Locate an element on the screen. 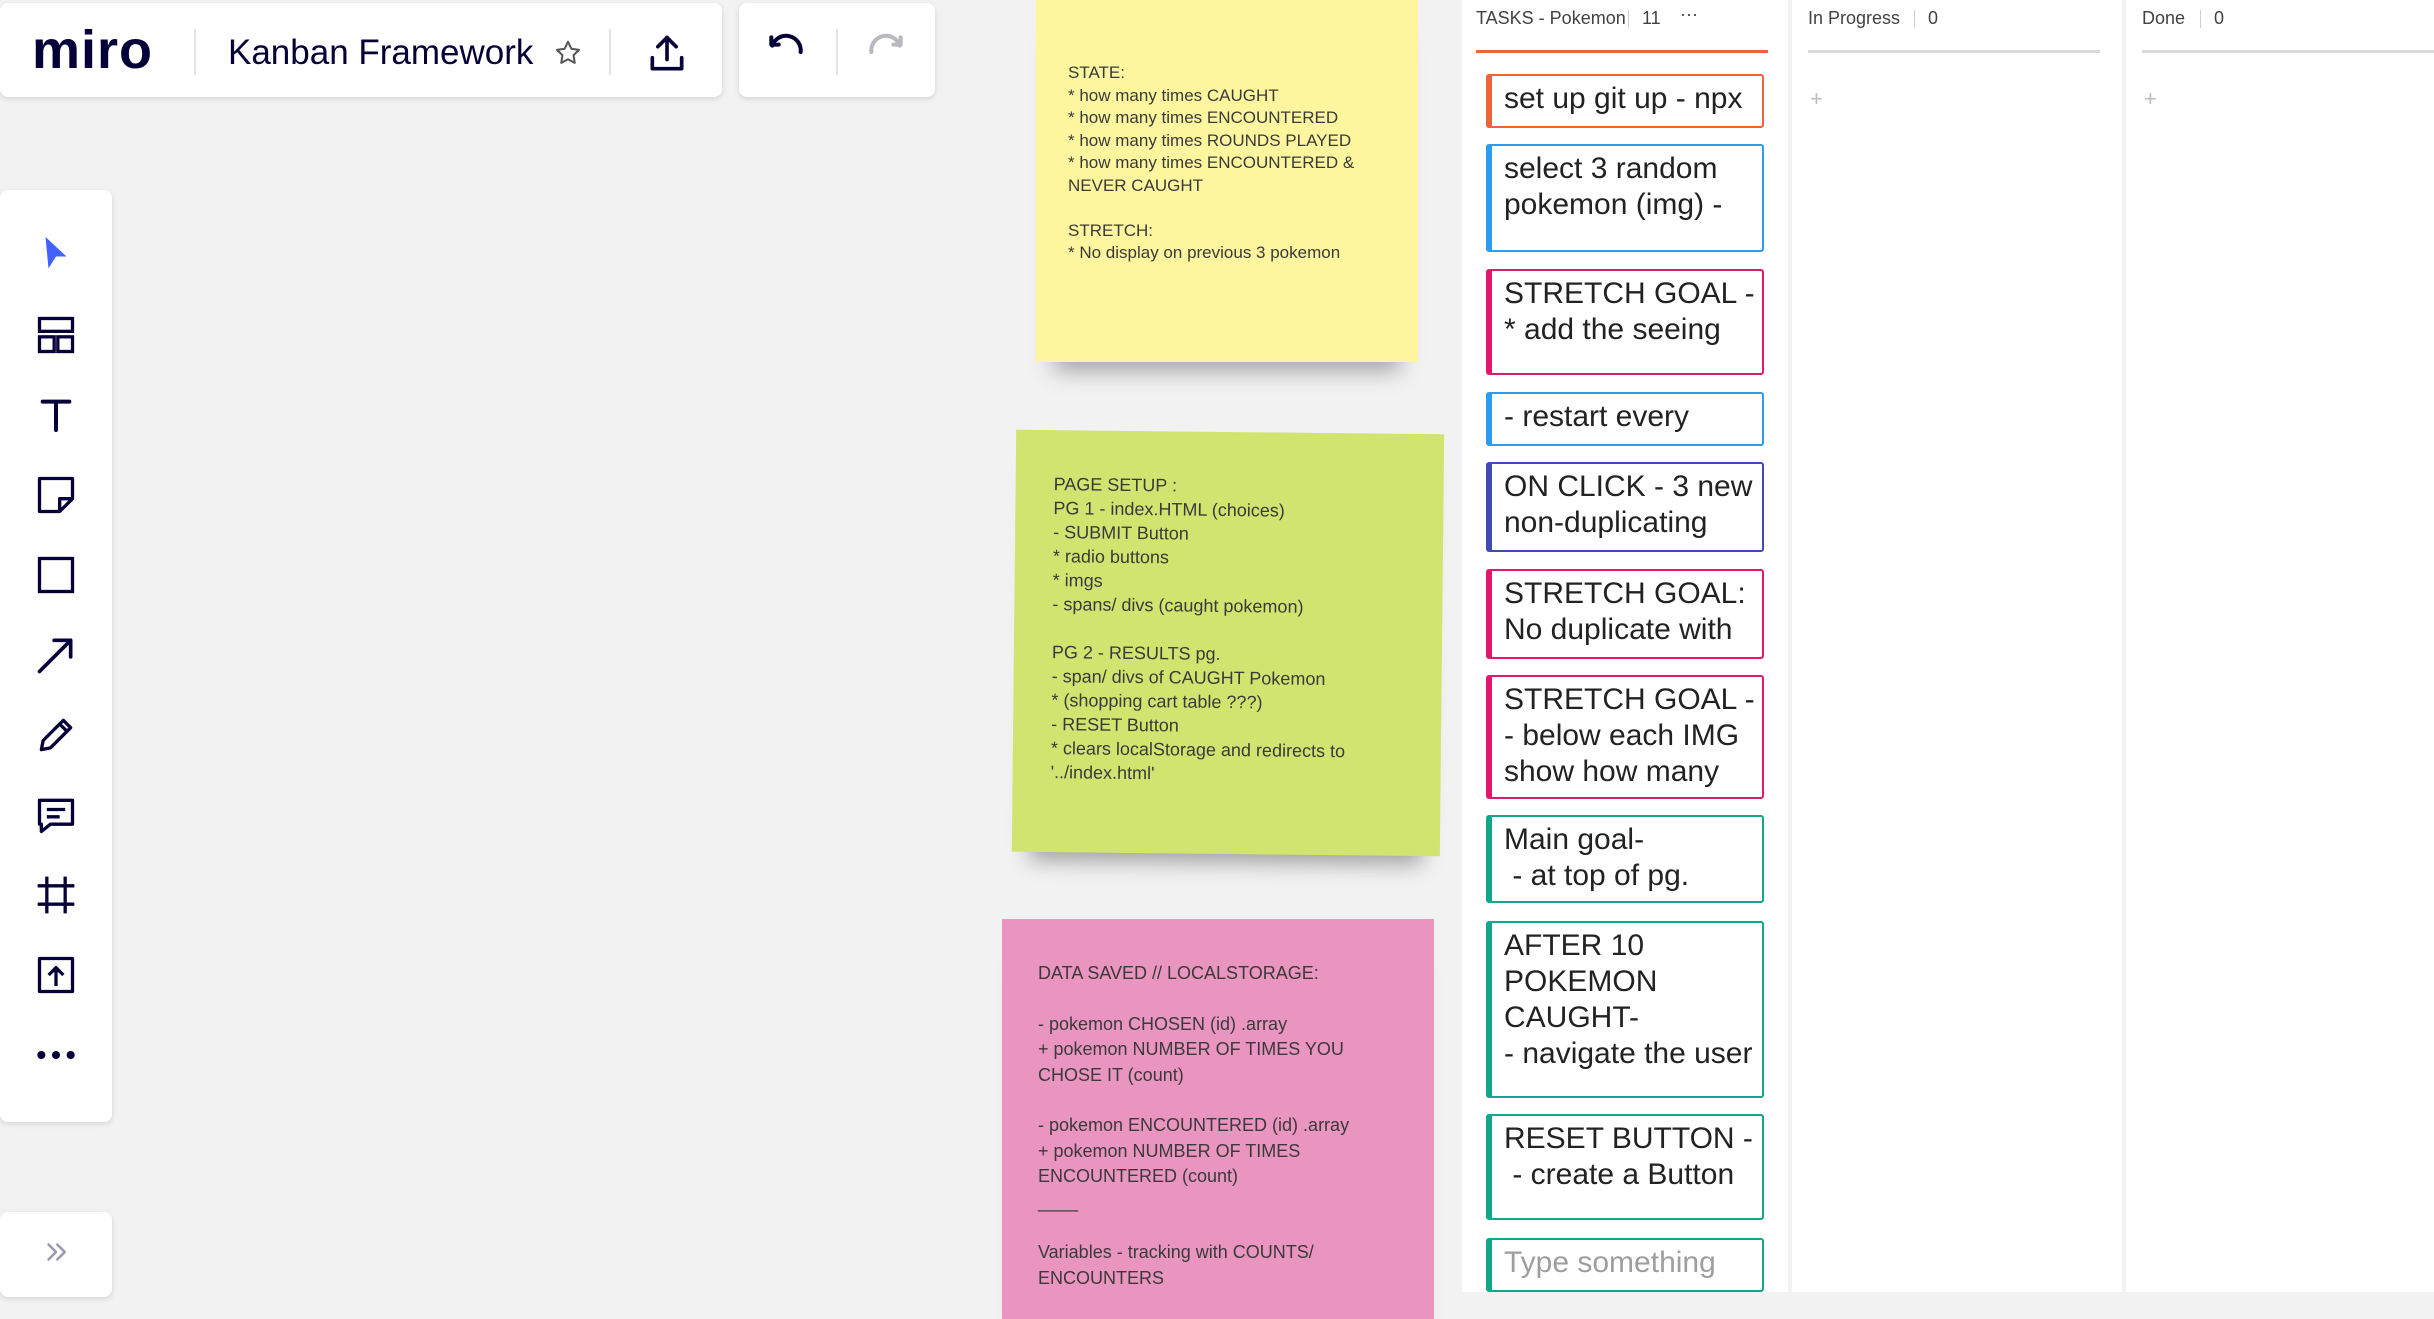 The width and height of the screenshot is (2434, 1319). kanban-column-in-progress is located at coordinates (1957, 646).